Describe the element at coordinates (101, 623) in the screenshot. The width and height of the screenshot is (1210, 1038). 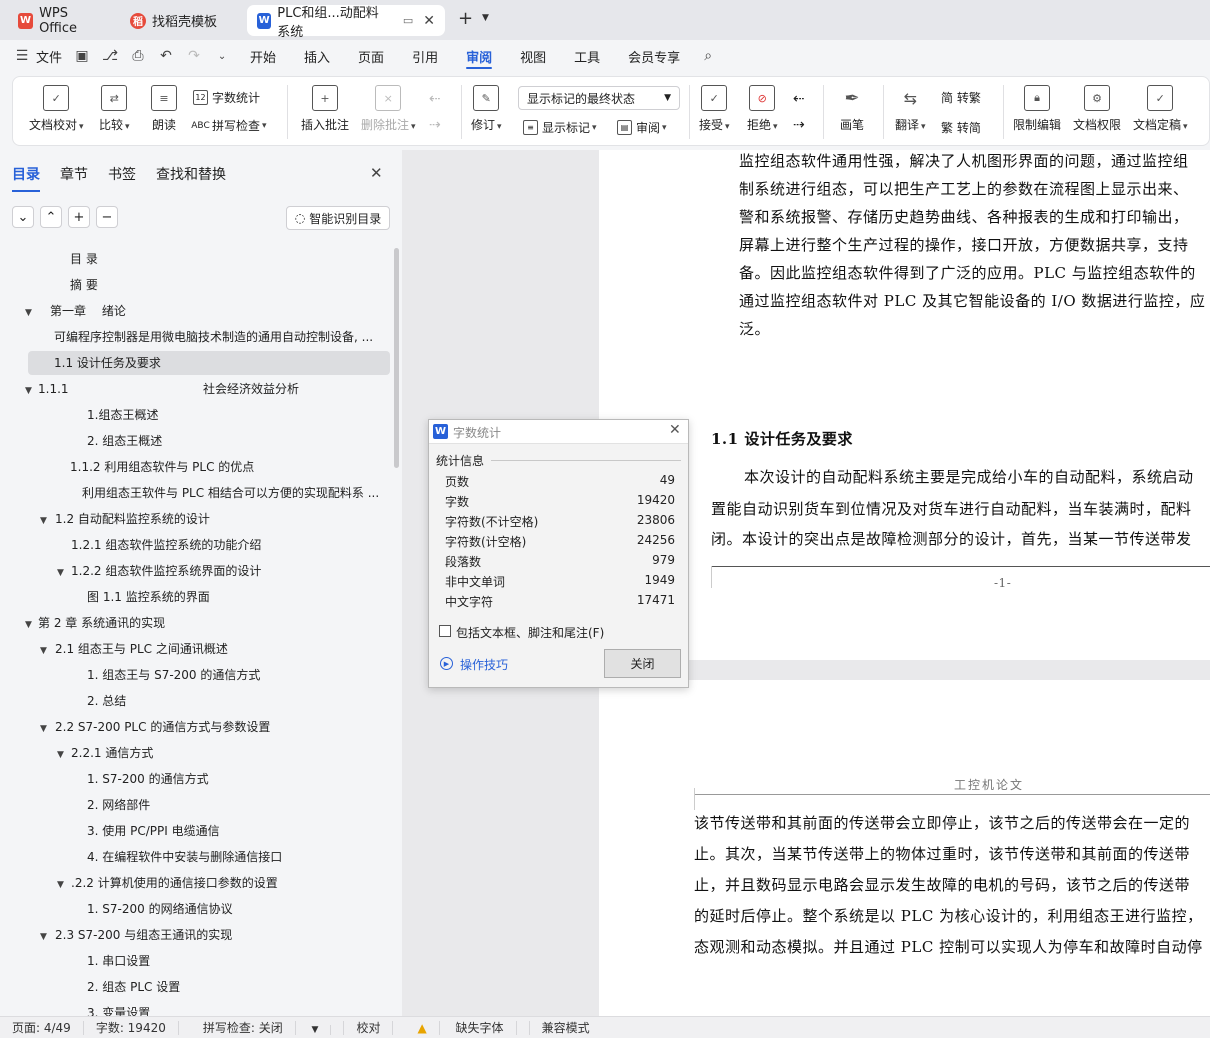
I see `toc-item: 第 2 章 系统通讯的实现` at that location.